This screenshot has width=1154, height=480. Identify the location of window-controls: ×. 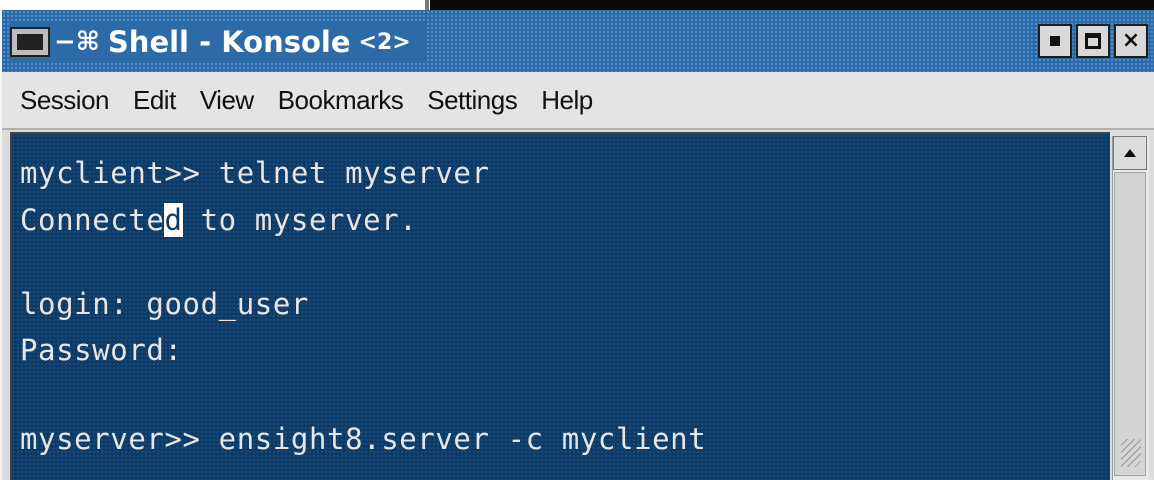
(1093, 41).